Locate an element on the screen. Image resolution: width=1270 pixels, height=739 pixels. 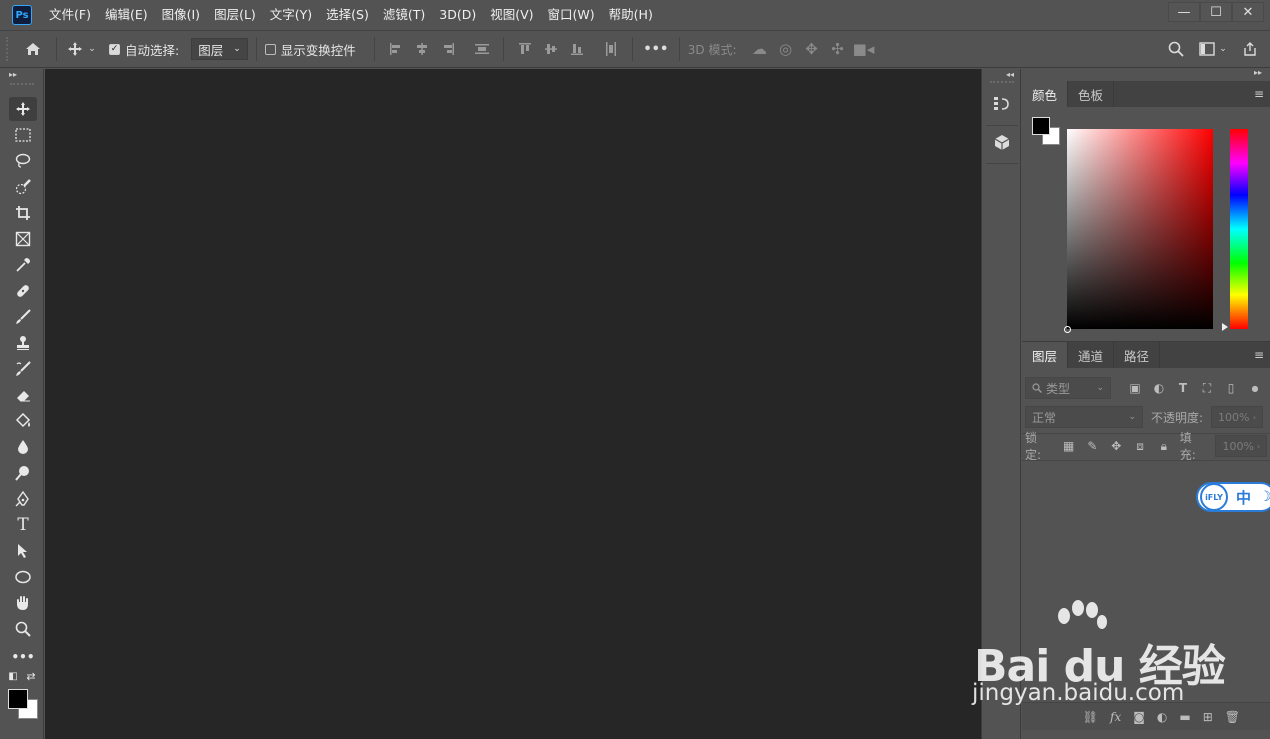
layer-style-fx-icon: fx is located at coordinates (1115, 717).